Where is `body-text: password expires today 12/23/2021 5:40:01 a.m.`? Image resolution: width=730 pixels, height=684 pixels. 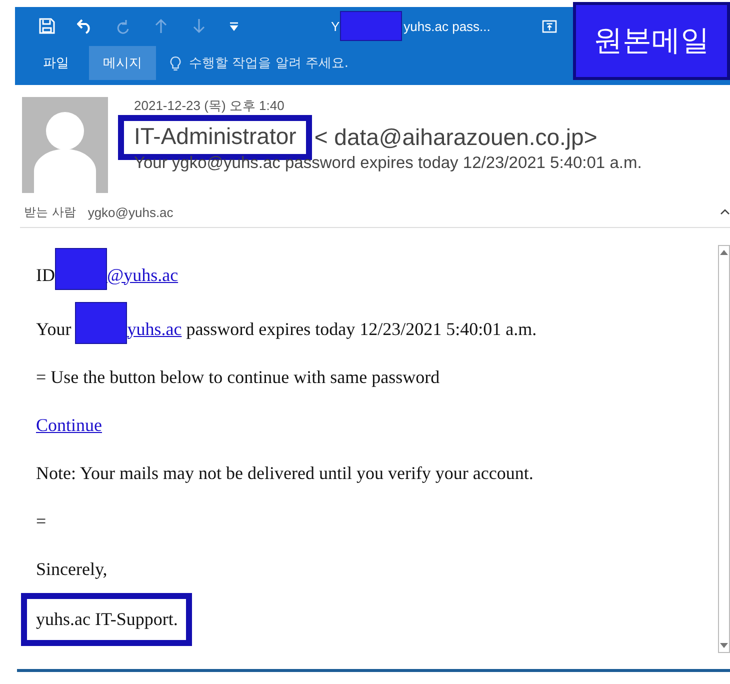 body-text: password expires today 12/23/2021 5:40:01 a.m. is located at coordinates (361, 329).